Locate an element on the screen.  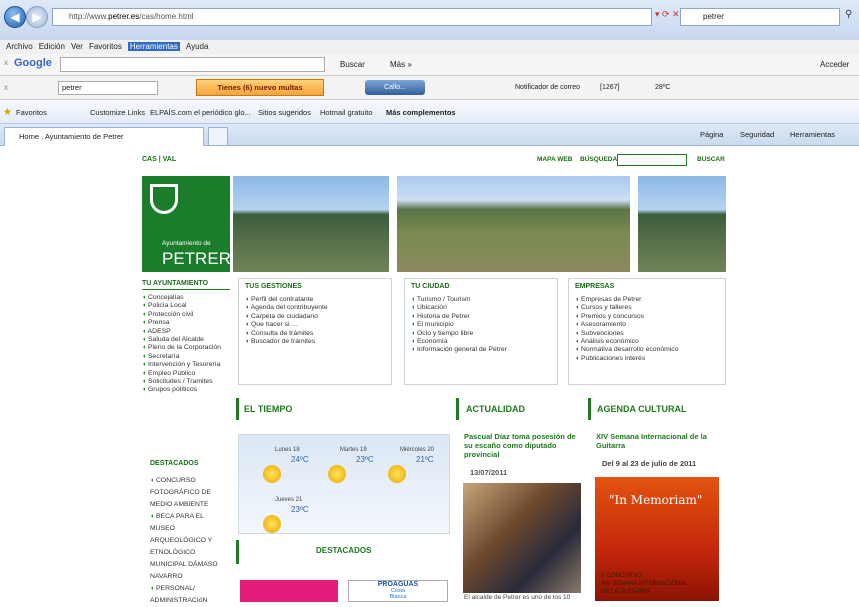
list-item: ◖ Ocio y tiempo libre is located at coordinates (481, 334).